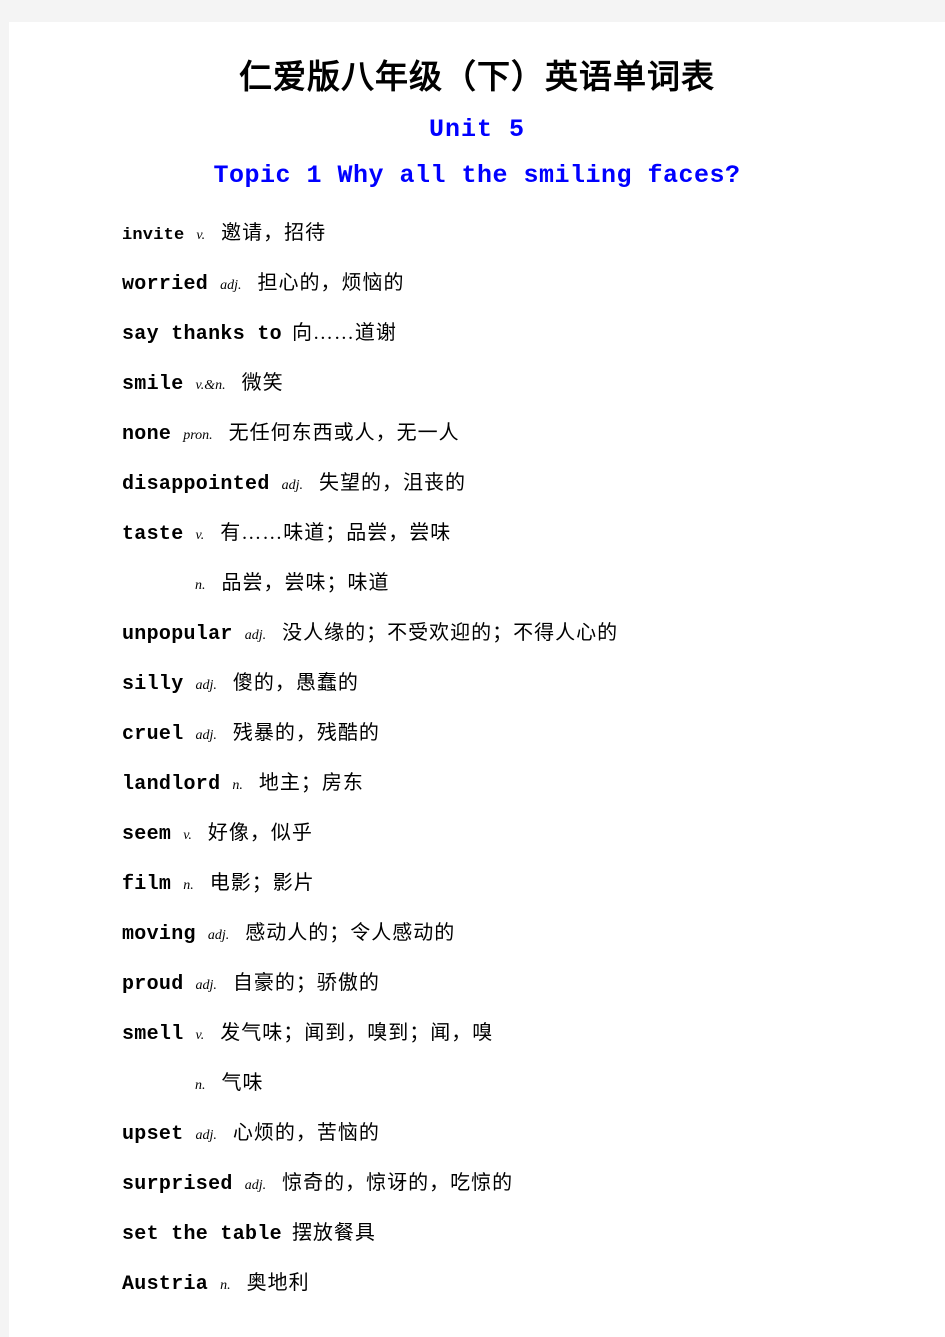 This screenshot has height=1337, width=945. I want to click on vocabulary-entry: n. 气味, so click(477, 1083).